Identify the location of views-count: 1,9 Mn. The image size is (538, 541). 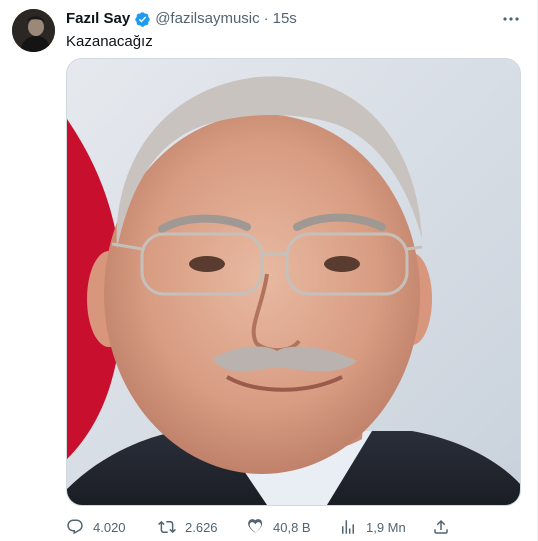
(386, 527).